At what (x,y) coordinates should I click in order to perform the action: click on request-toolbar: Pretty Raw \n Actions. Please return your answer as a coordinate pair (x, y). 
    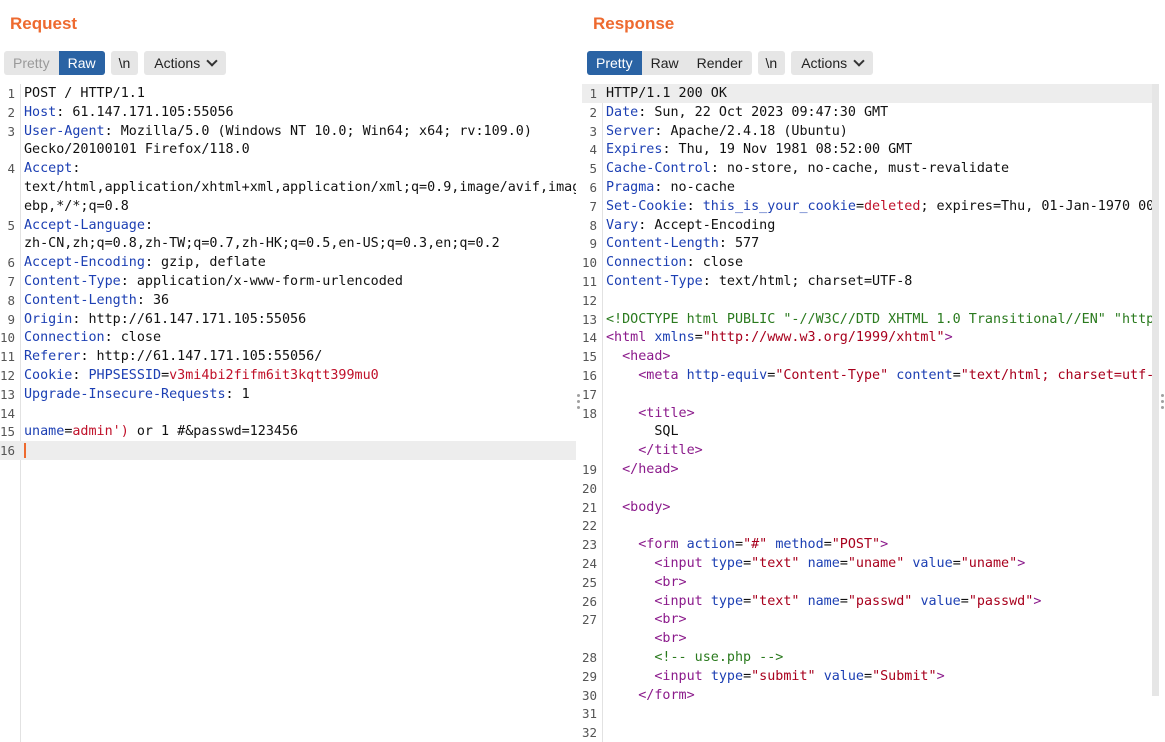
    Looking at the image, I should click on (118, 63).